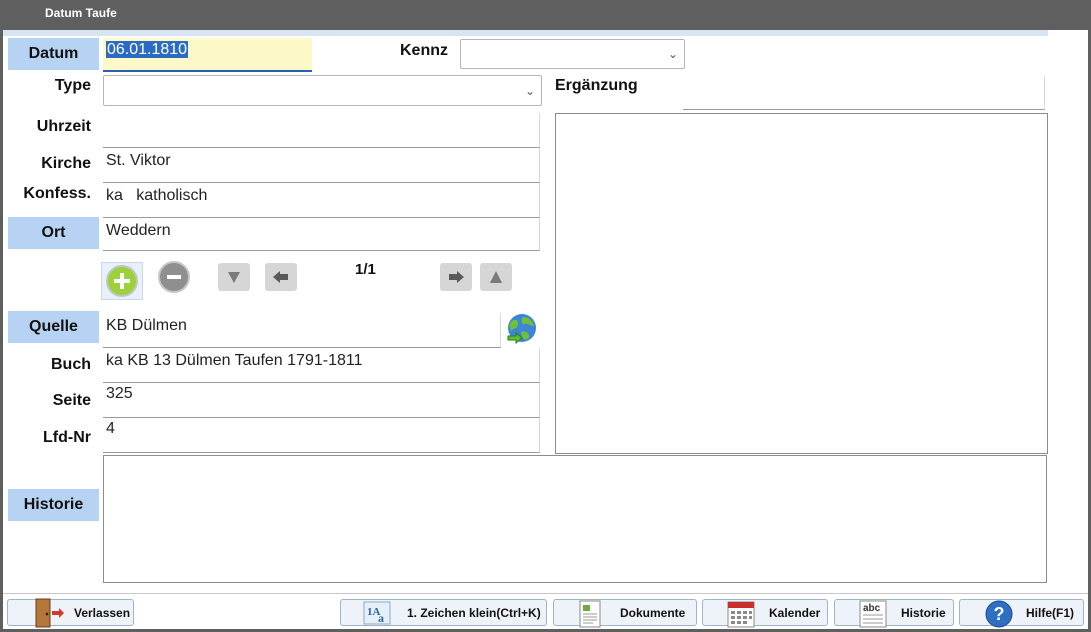 The width and height of the screenshot is (1091, 632). I want to click on ergaenzung-input, so click(864, 93).